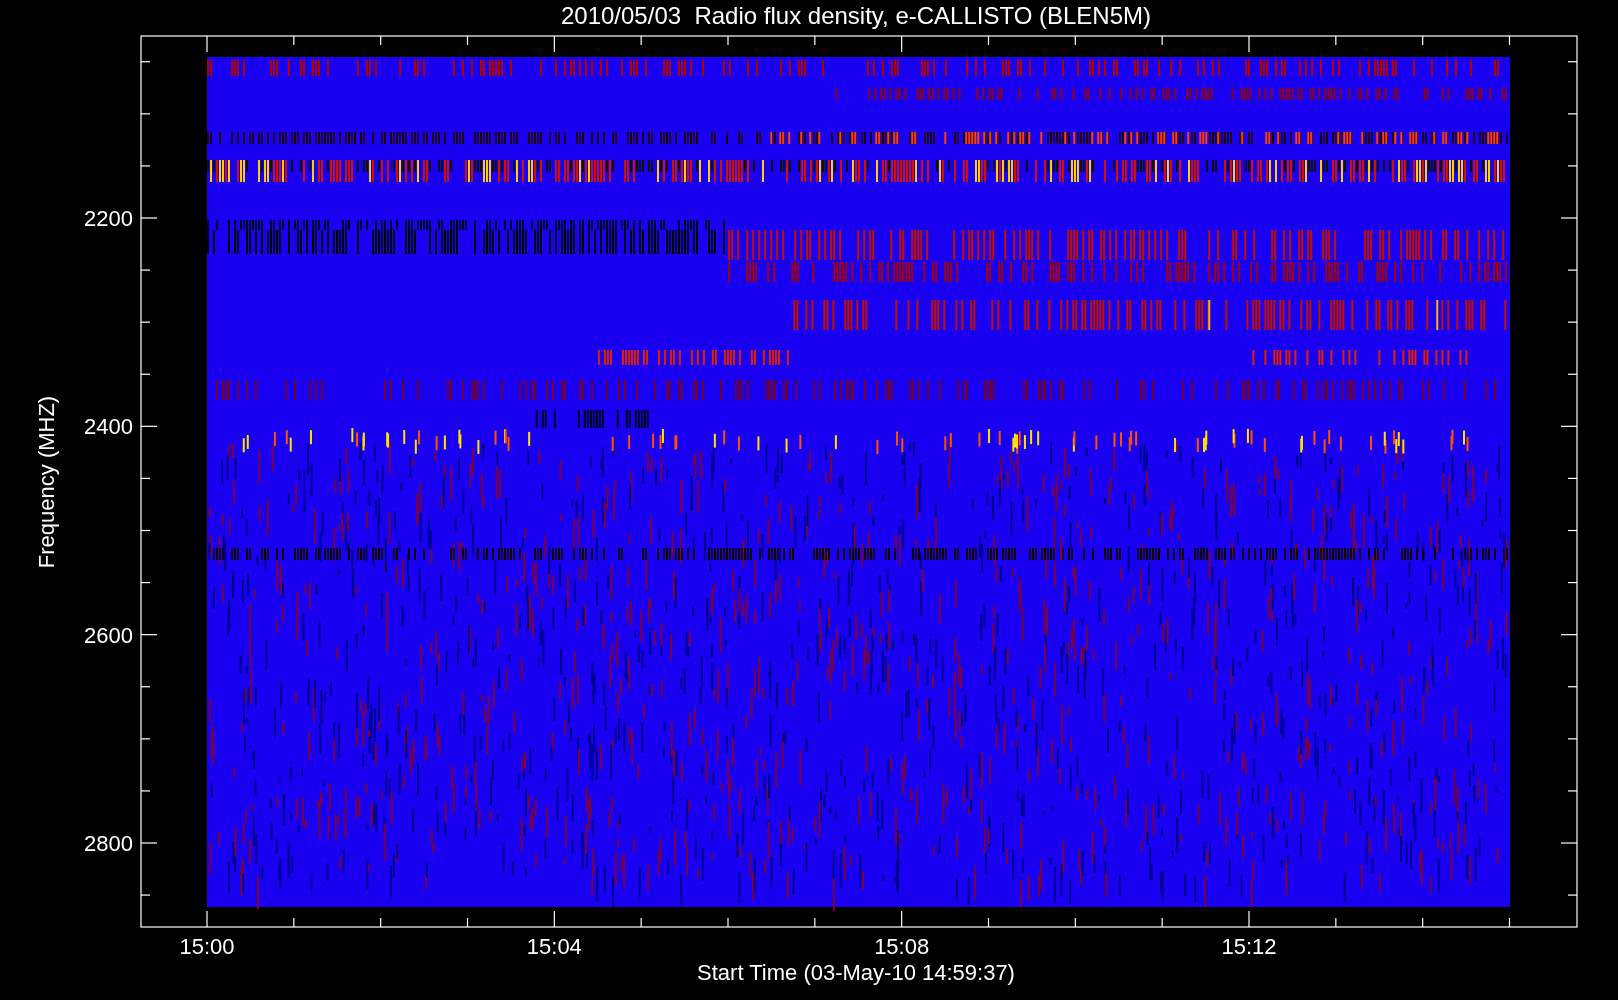  Describe the element at coordinates (108, 427) in the screenshot. I see `y-tick-label: 2400` at that location.